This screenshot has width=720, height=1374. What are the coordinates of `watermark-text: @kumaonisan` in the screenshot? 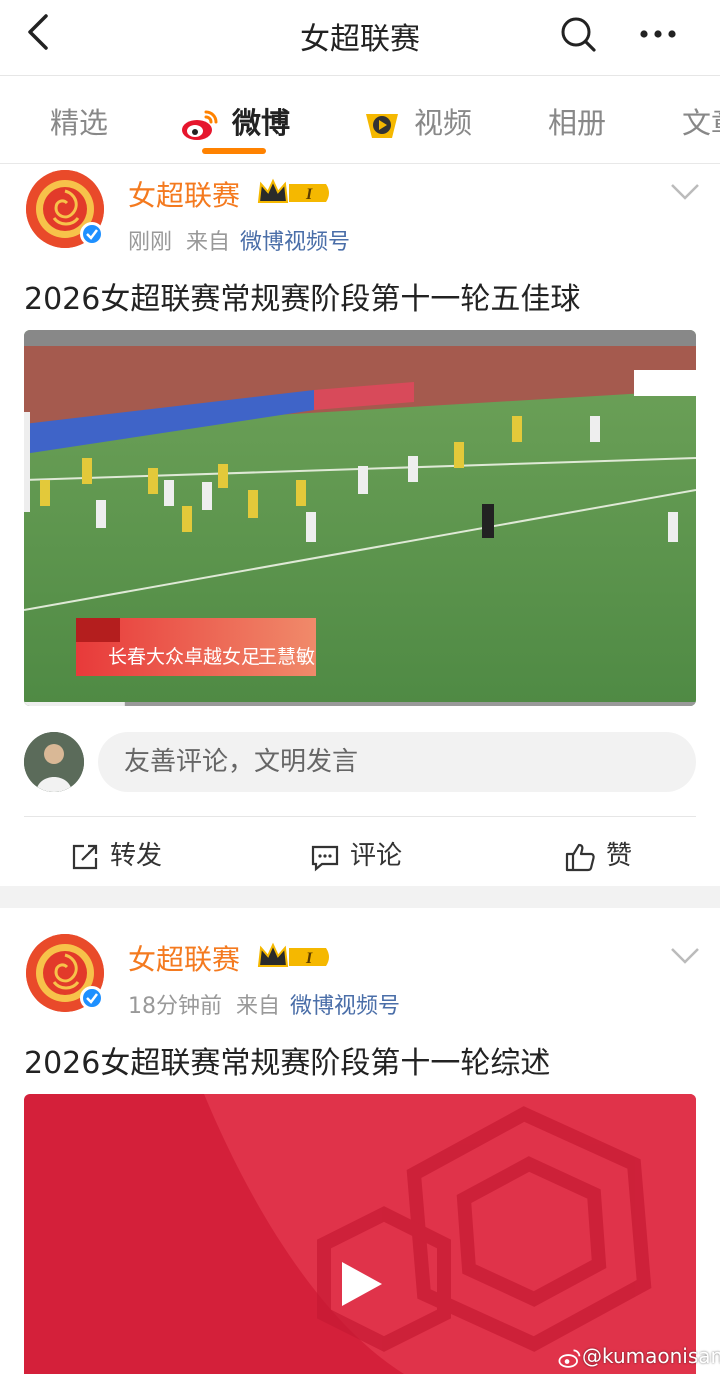 It's located at (651, 1356).